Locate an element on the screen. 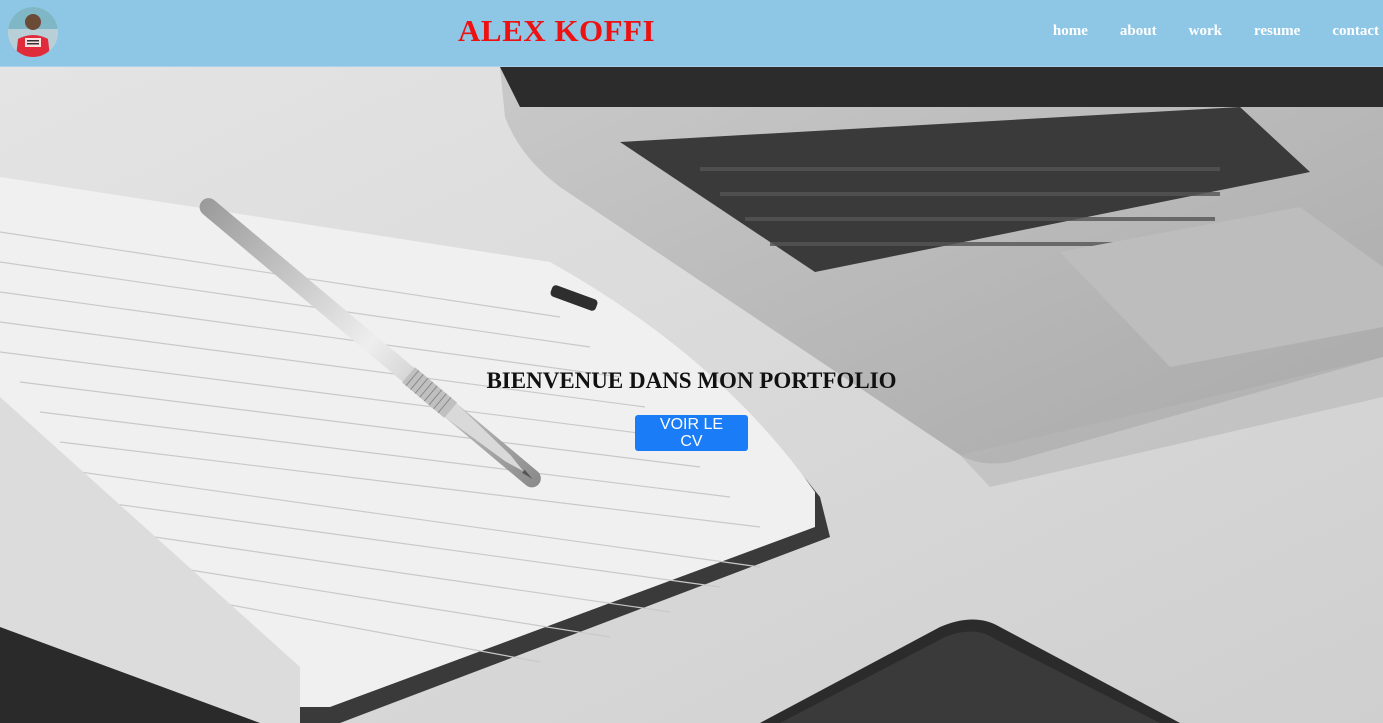 This screenshot has width=1383, height=723. nav-about: about is located at coordinates (1138, 31).